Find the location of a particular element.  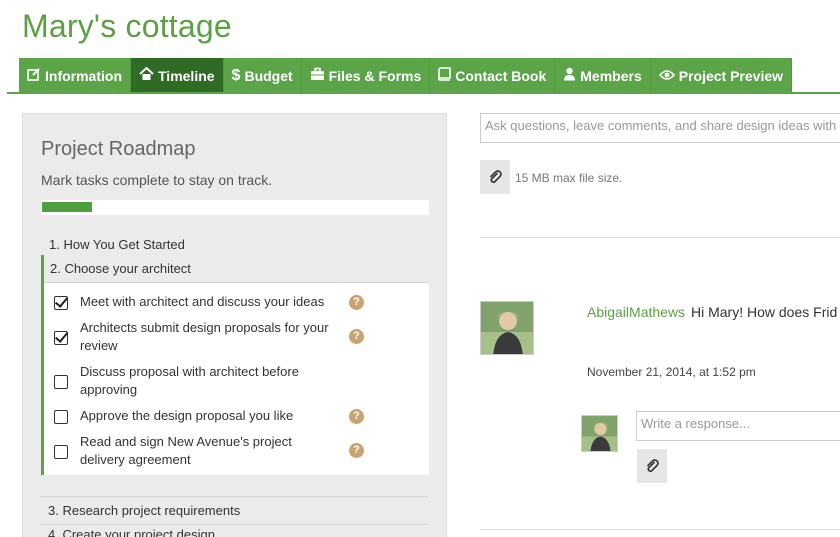

tab-files-forms: Files & Forms is located at coordinates (366, 75).